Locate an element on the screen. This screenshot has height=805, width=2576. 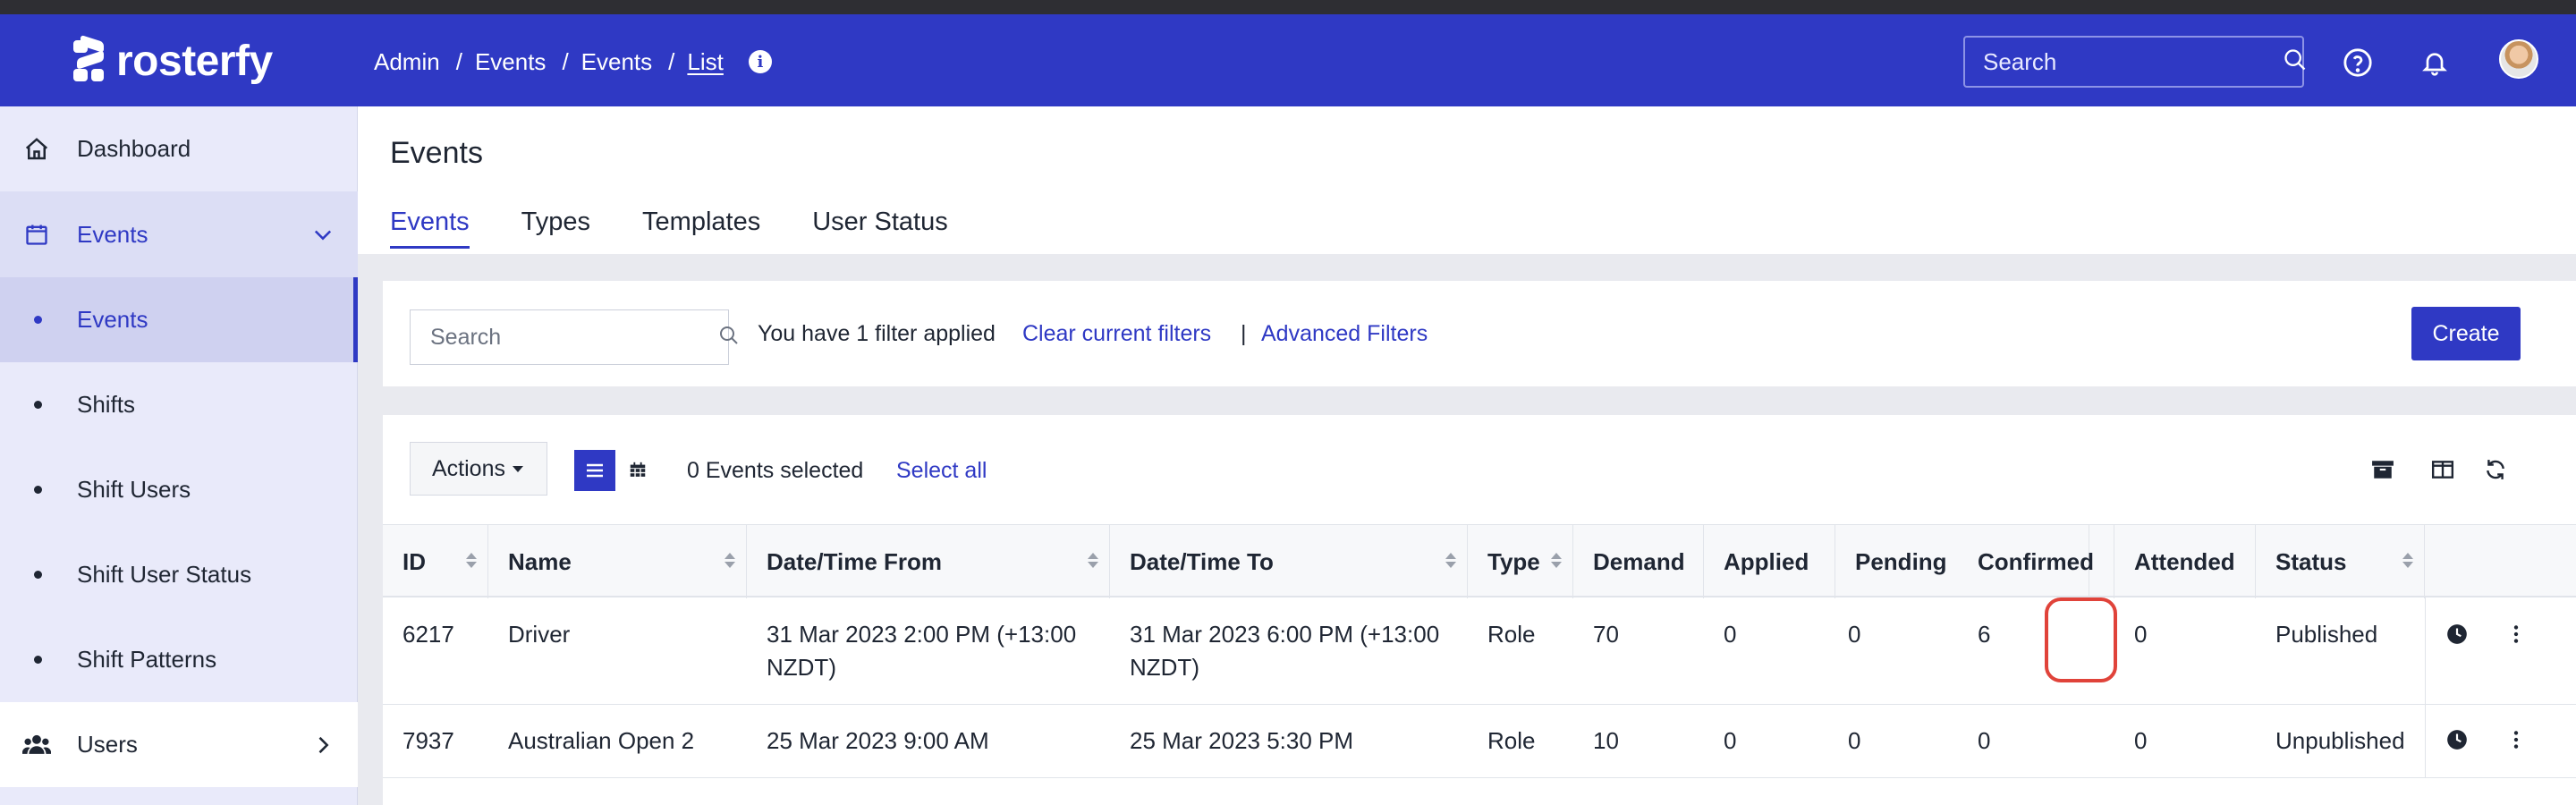
cell-demand: 70 is located at coordinates (1606, 634).